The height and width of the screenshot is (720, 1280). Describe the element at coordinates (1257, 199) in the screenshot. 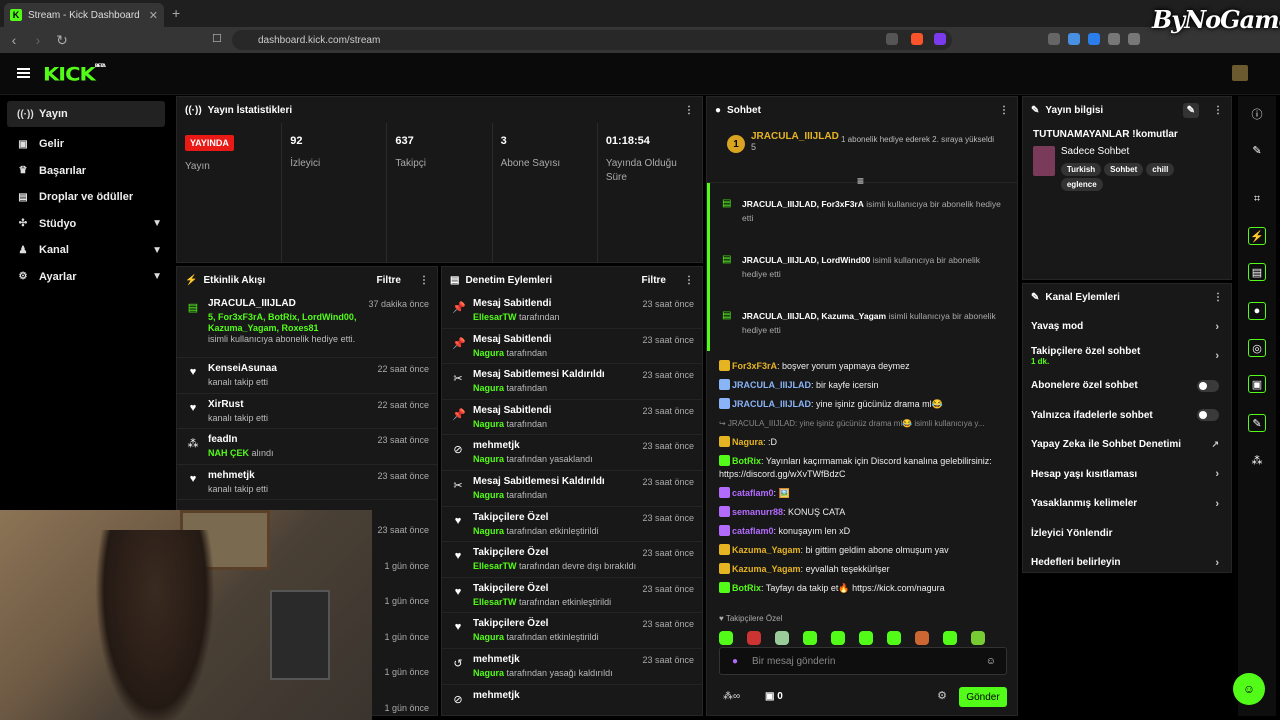

I see `capture-icon: ⌗` at that location.